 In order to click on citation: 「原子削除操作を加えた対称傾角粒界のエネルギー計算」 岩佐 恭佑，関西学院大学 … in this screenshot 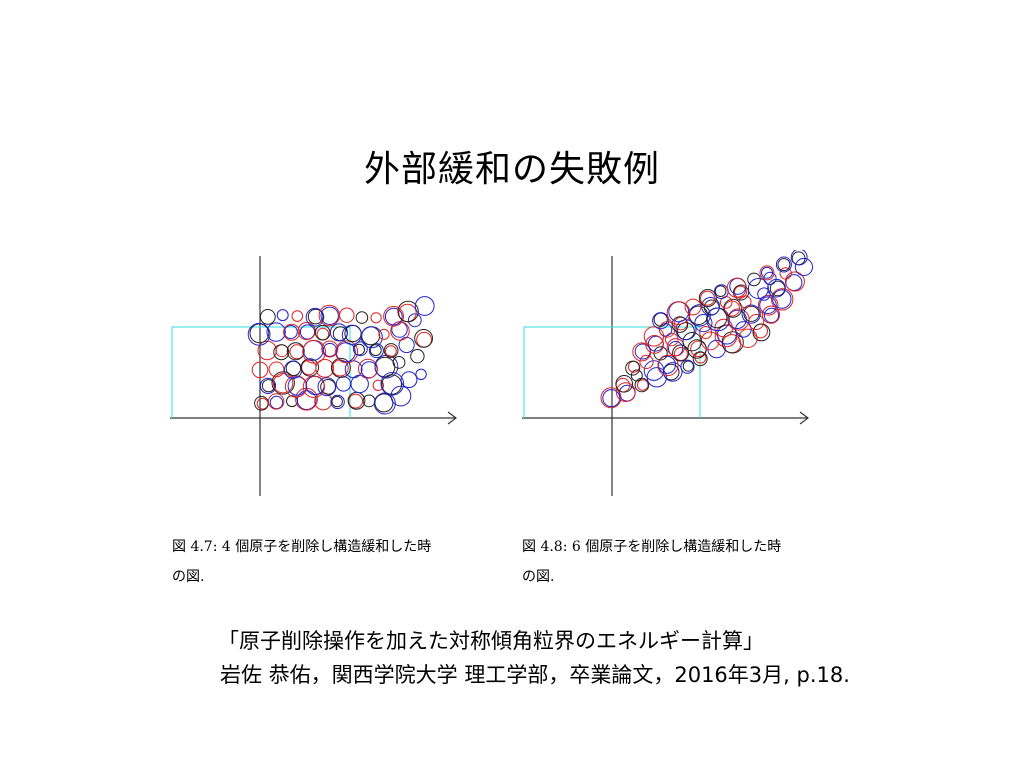, I will do `click(534, 658)`.